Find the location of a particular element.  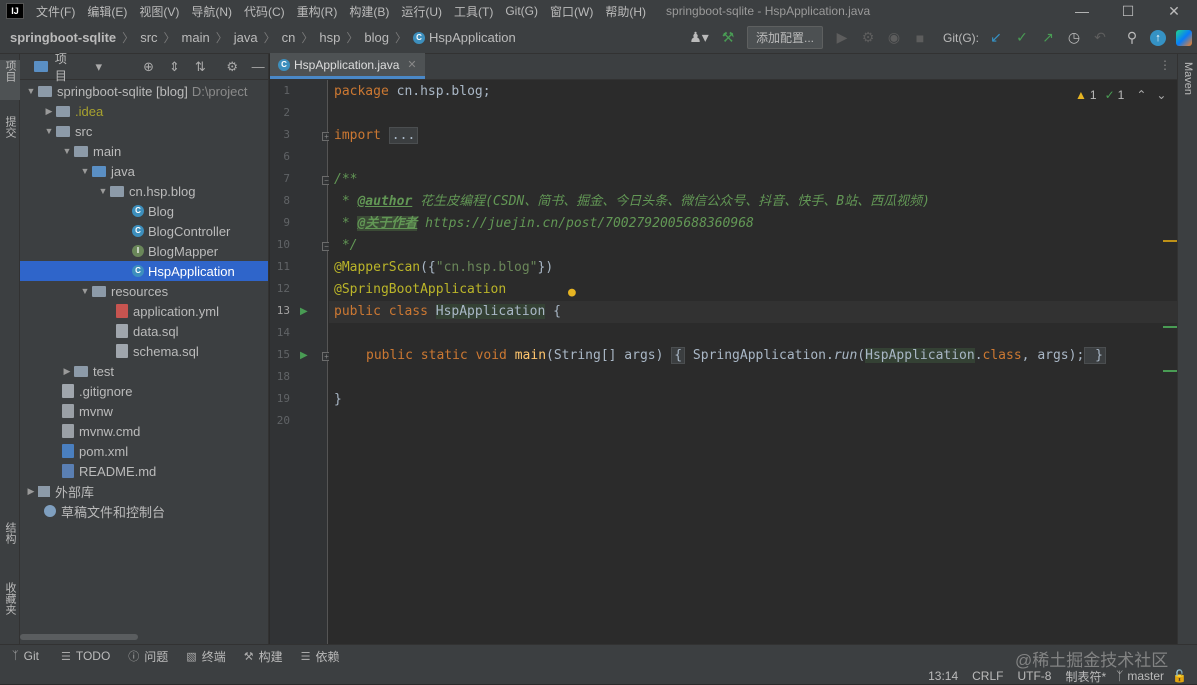

more-tabs-icon: ⋮ is located at coordinates (1165, 65).